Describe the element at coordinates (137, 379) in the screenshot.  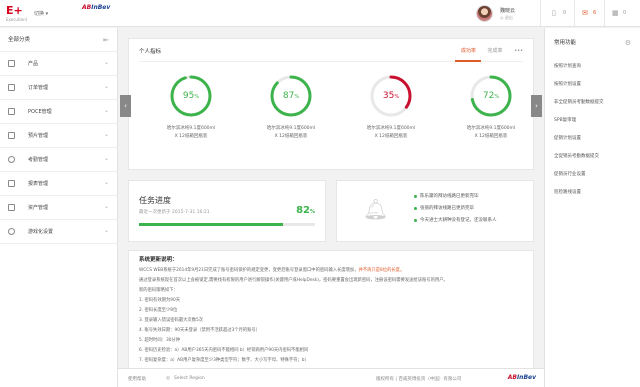
I see `help-link: 使用帮助` at that location.